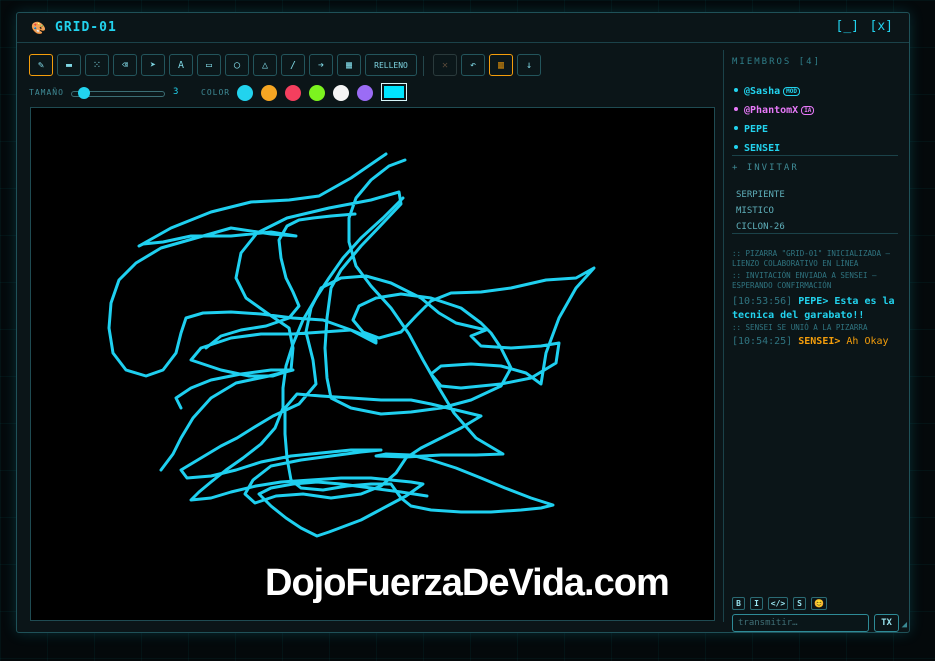 This screenshot has height=661, width=935. Describe the element at coordinates (800, 623) in the screenshot. I see `chat-input` at that location.